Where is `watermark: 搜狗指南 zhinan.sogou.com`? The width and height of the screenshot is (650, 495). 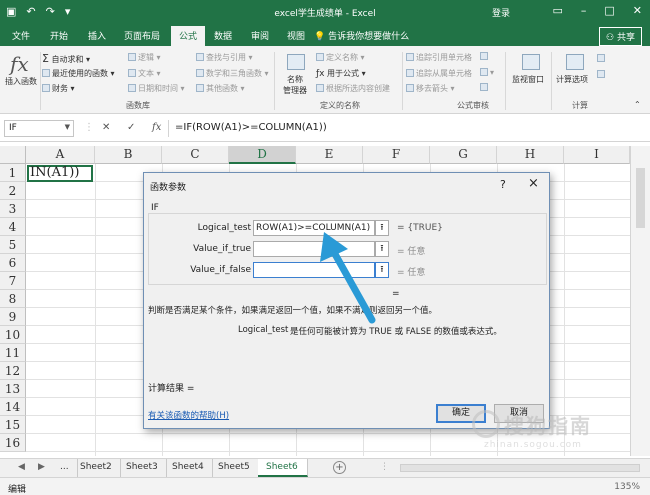 watermark: 搜狗指南 zhinan.sogou.com is located at coordinates (555, 431).